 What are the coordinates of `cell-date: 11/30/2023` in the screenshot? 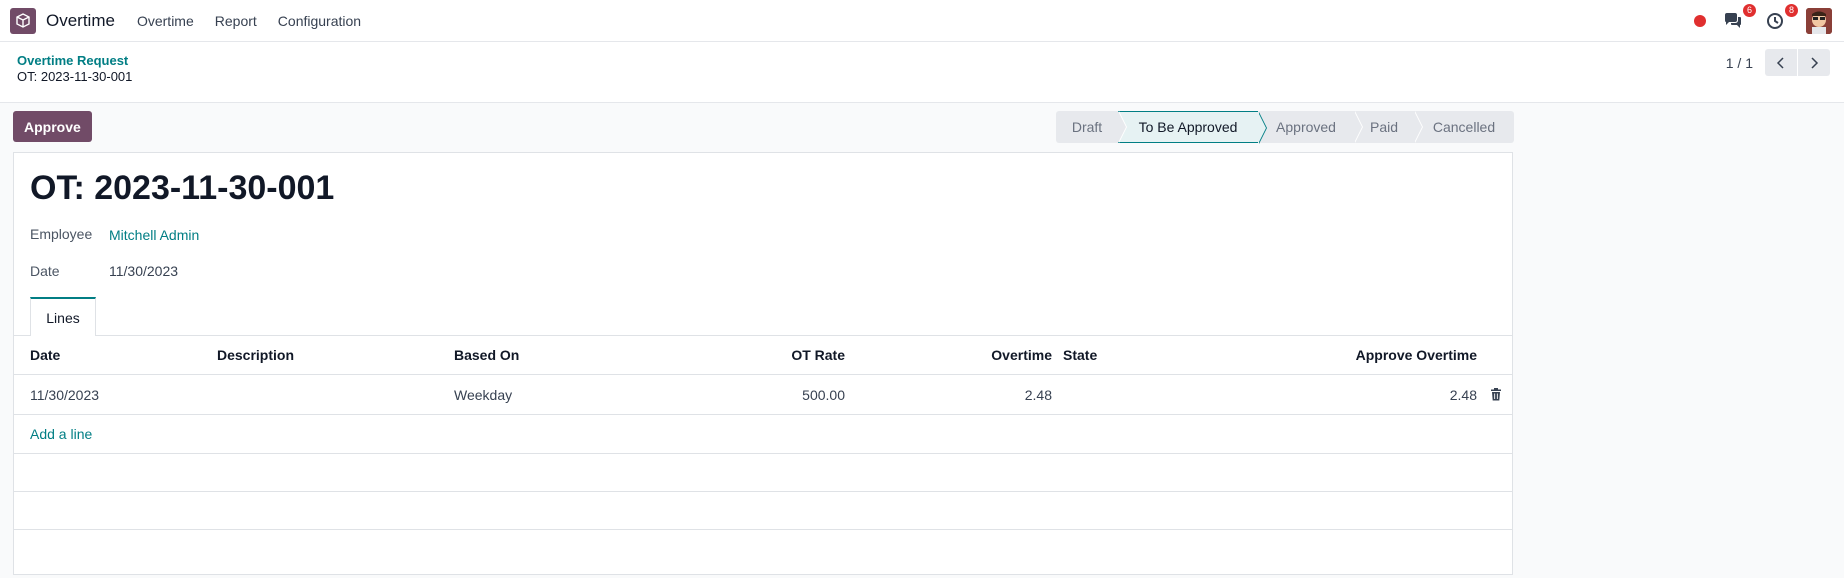 It's located at (64, 394).